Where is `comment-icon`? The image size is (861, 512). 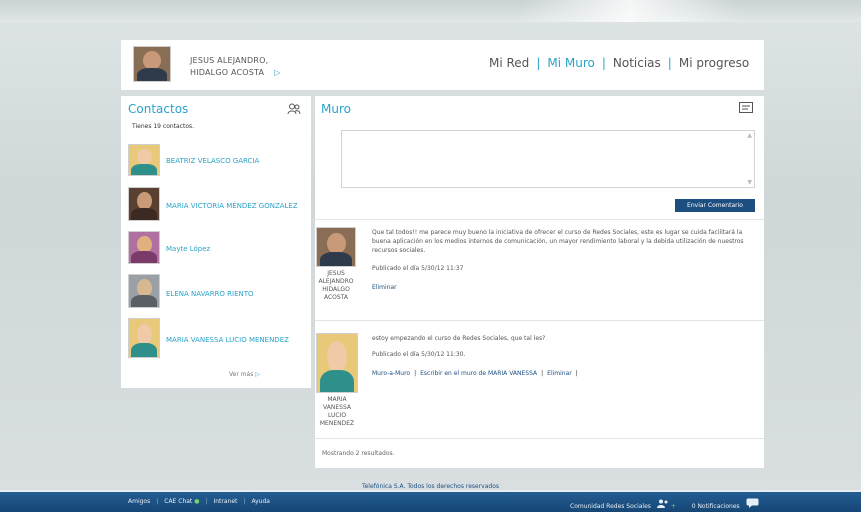 comment-icon is located at coordinates (746, 107).